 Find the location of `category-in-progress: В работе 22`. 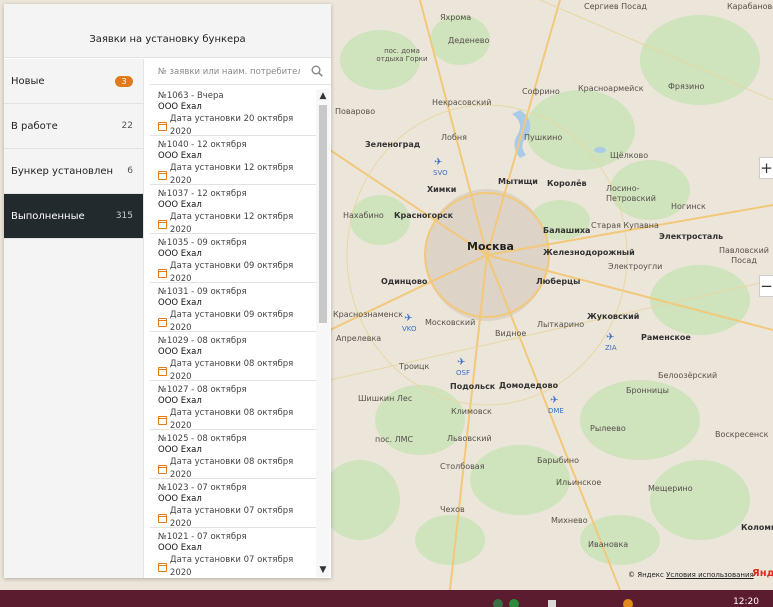

category-in-progress: В работе 22 is located at coordinates (73, 126).